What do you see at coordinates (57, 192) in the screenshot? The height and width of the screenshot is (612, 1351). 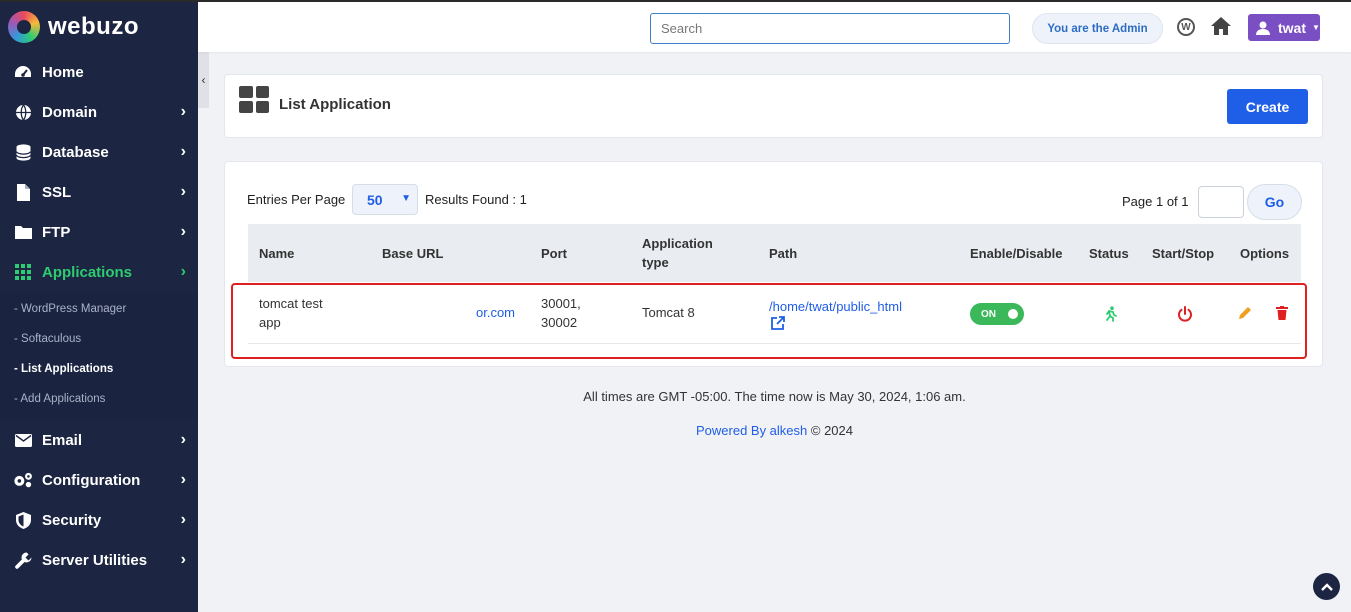 I see `sidebar-item-label: SSL` at bounding box center [57, 192].